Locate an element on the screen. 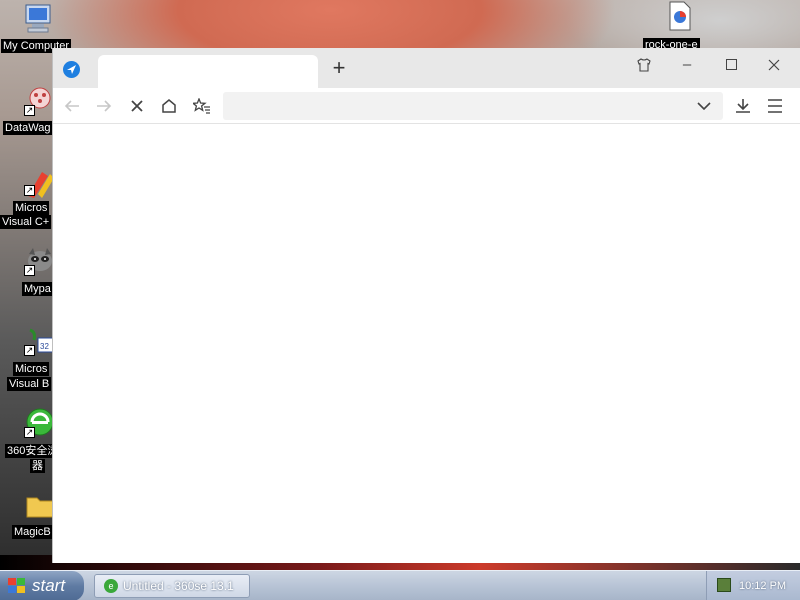  desktop-icon-label: Mypa is located at coordinates (37, 289).